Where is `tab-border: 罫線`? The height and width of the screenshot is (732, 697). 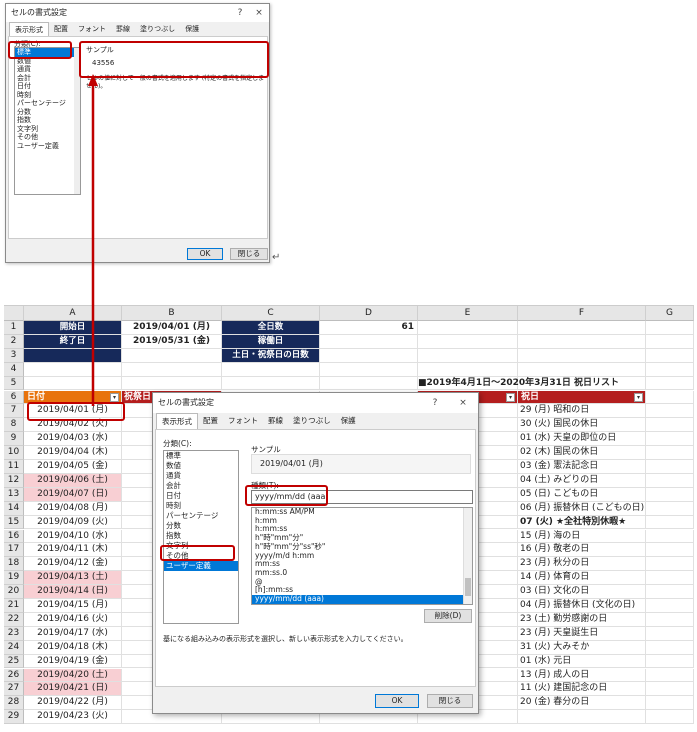
tab-border: 罫線 is located at coordinates (275, 421).